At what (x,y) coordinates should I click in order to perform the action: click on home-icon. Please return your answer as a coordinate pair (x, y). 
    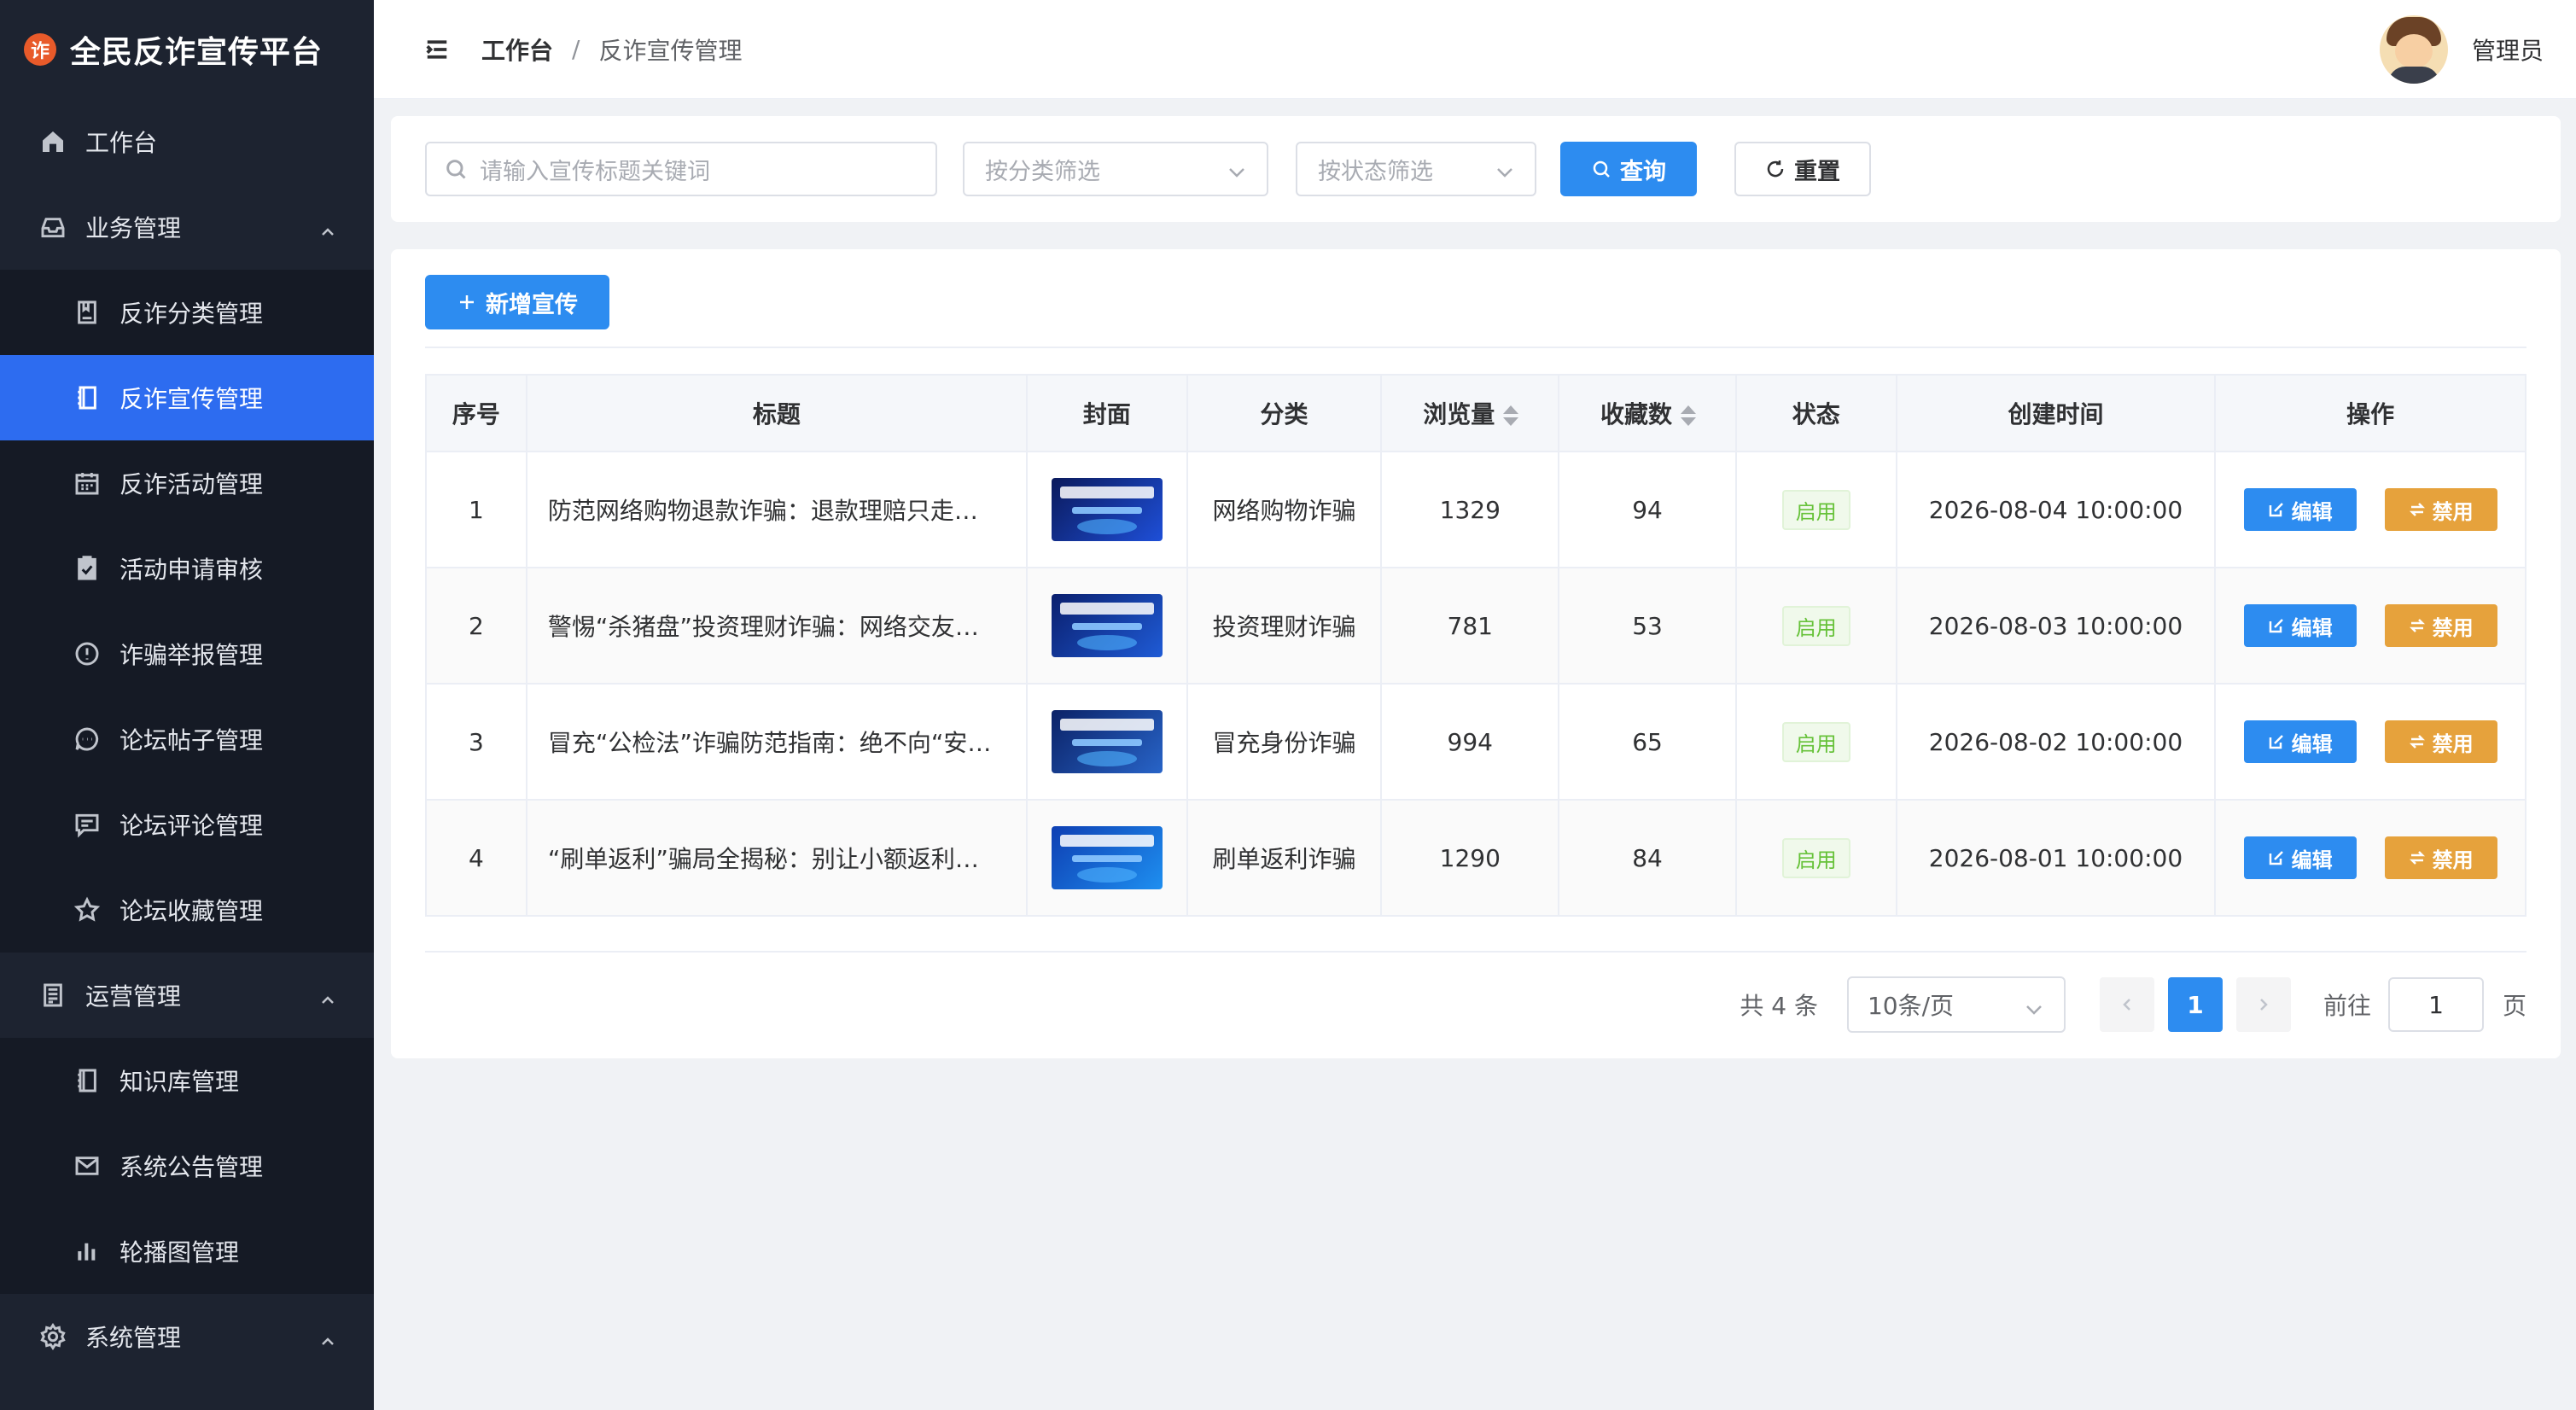
    Looking at the image, I should click on (53, 141).